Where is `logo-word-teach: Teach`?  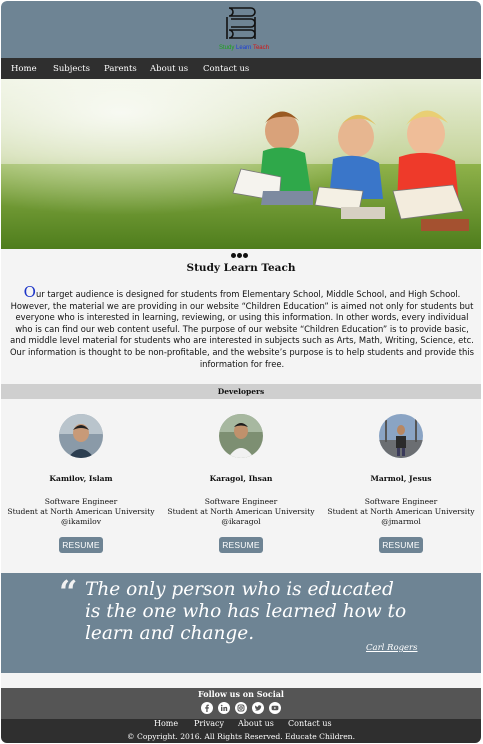
logo-word-teach: Teach is located at coordinates (260, 48).